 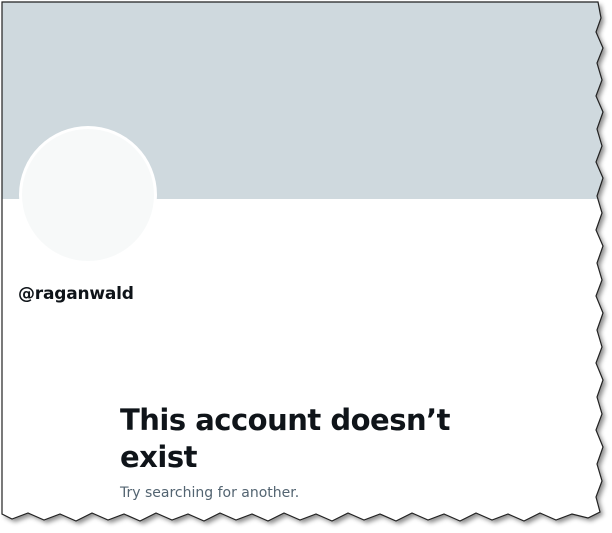 I want to click on profile-handle: @raganwald, so click(x=76, y=294).